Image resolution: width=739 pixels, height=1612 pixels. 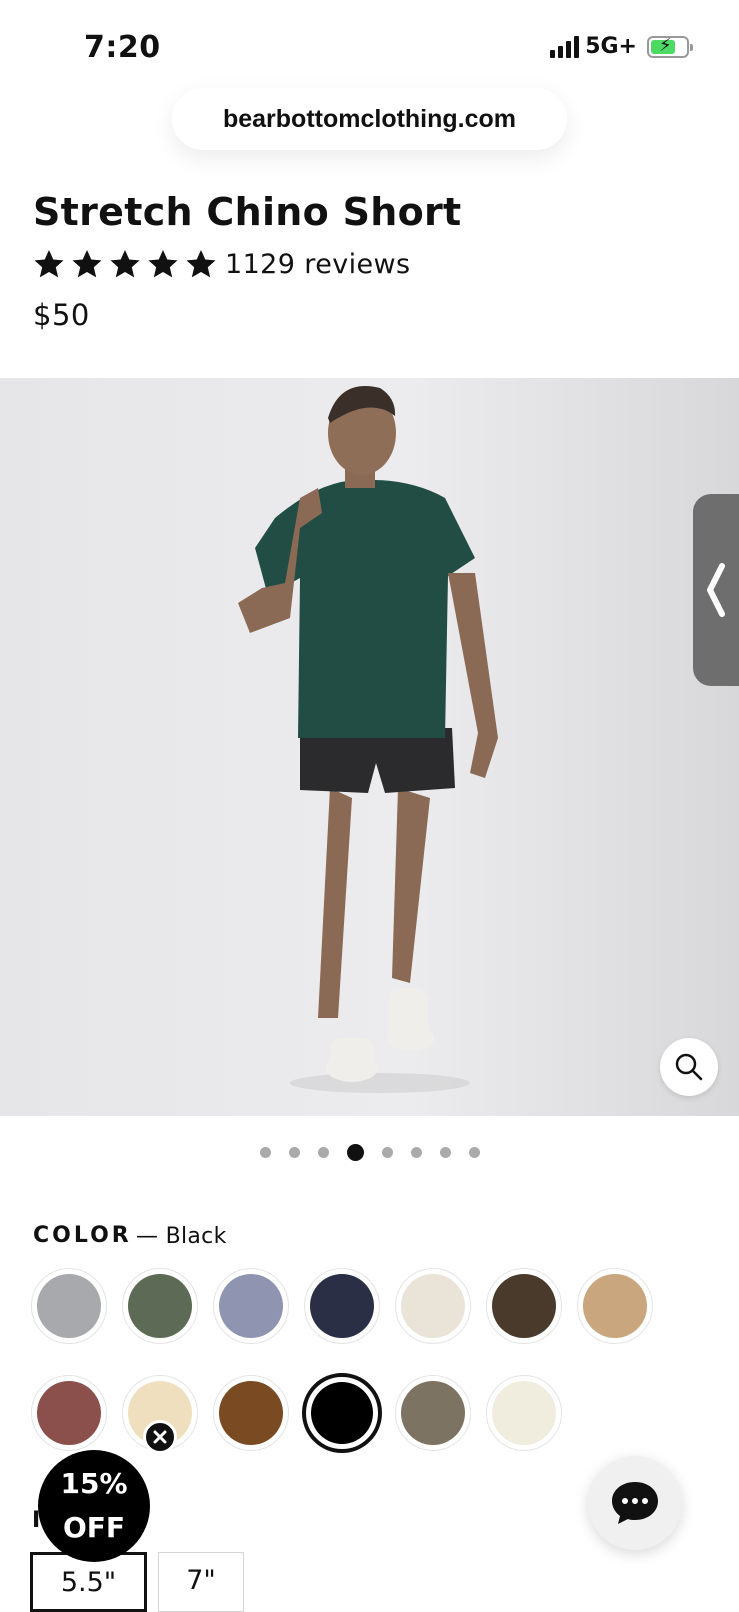 I want to click on promo-percent: 15%, so click(x=94, y=1483).